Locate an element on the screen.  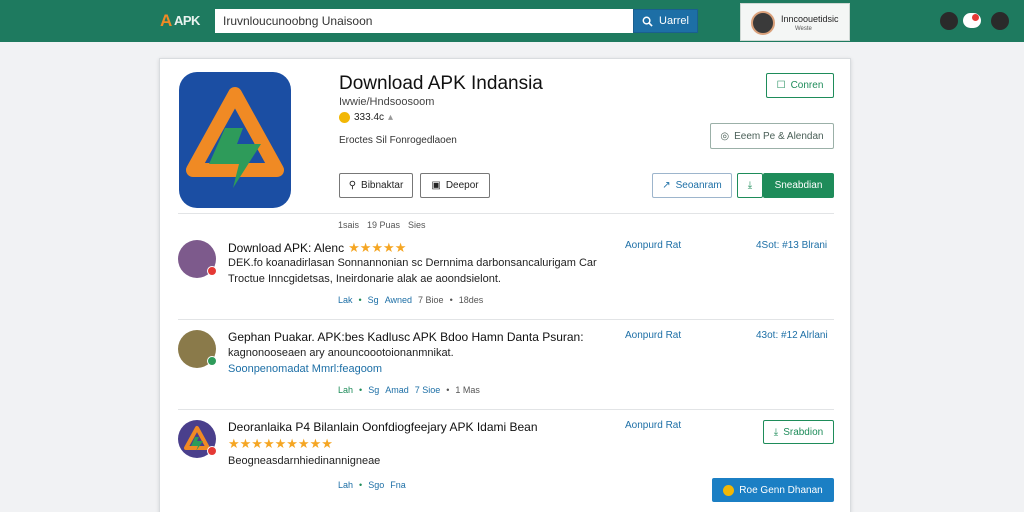
preview-button: ▣ Deepor is located at coordinates (455, 185).